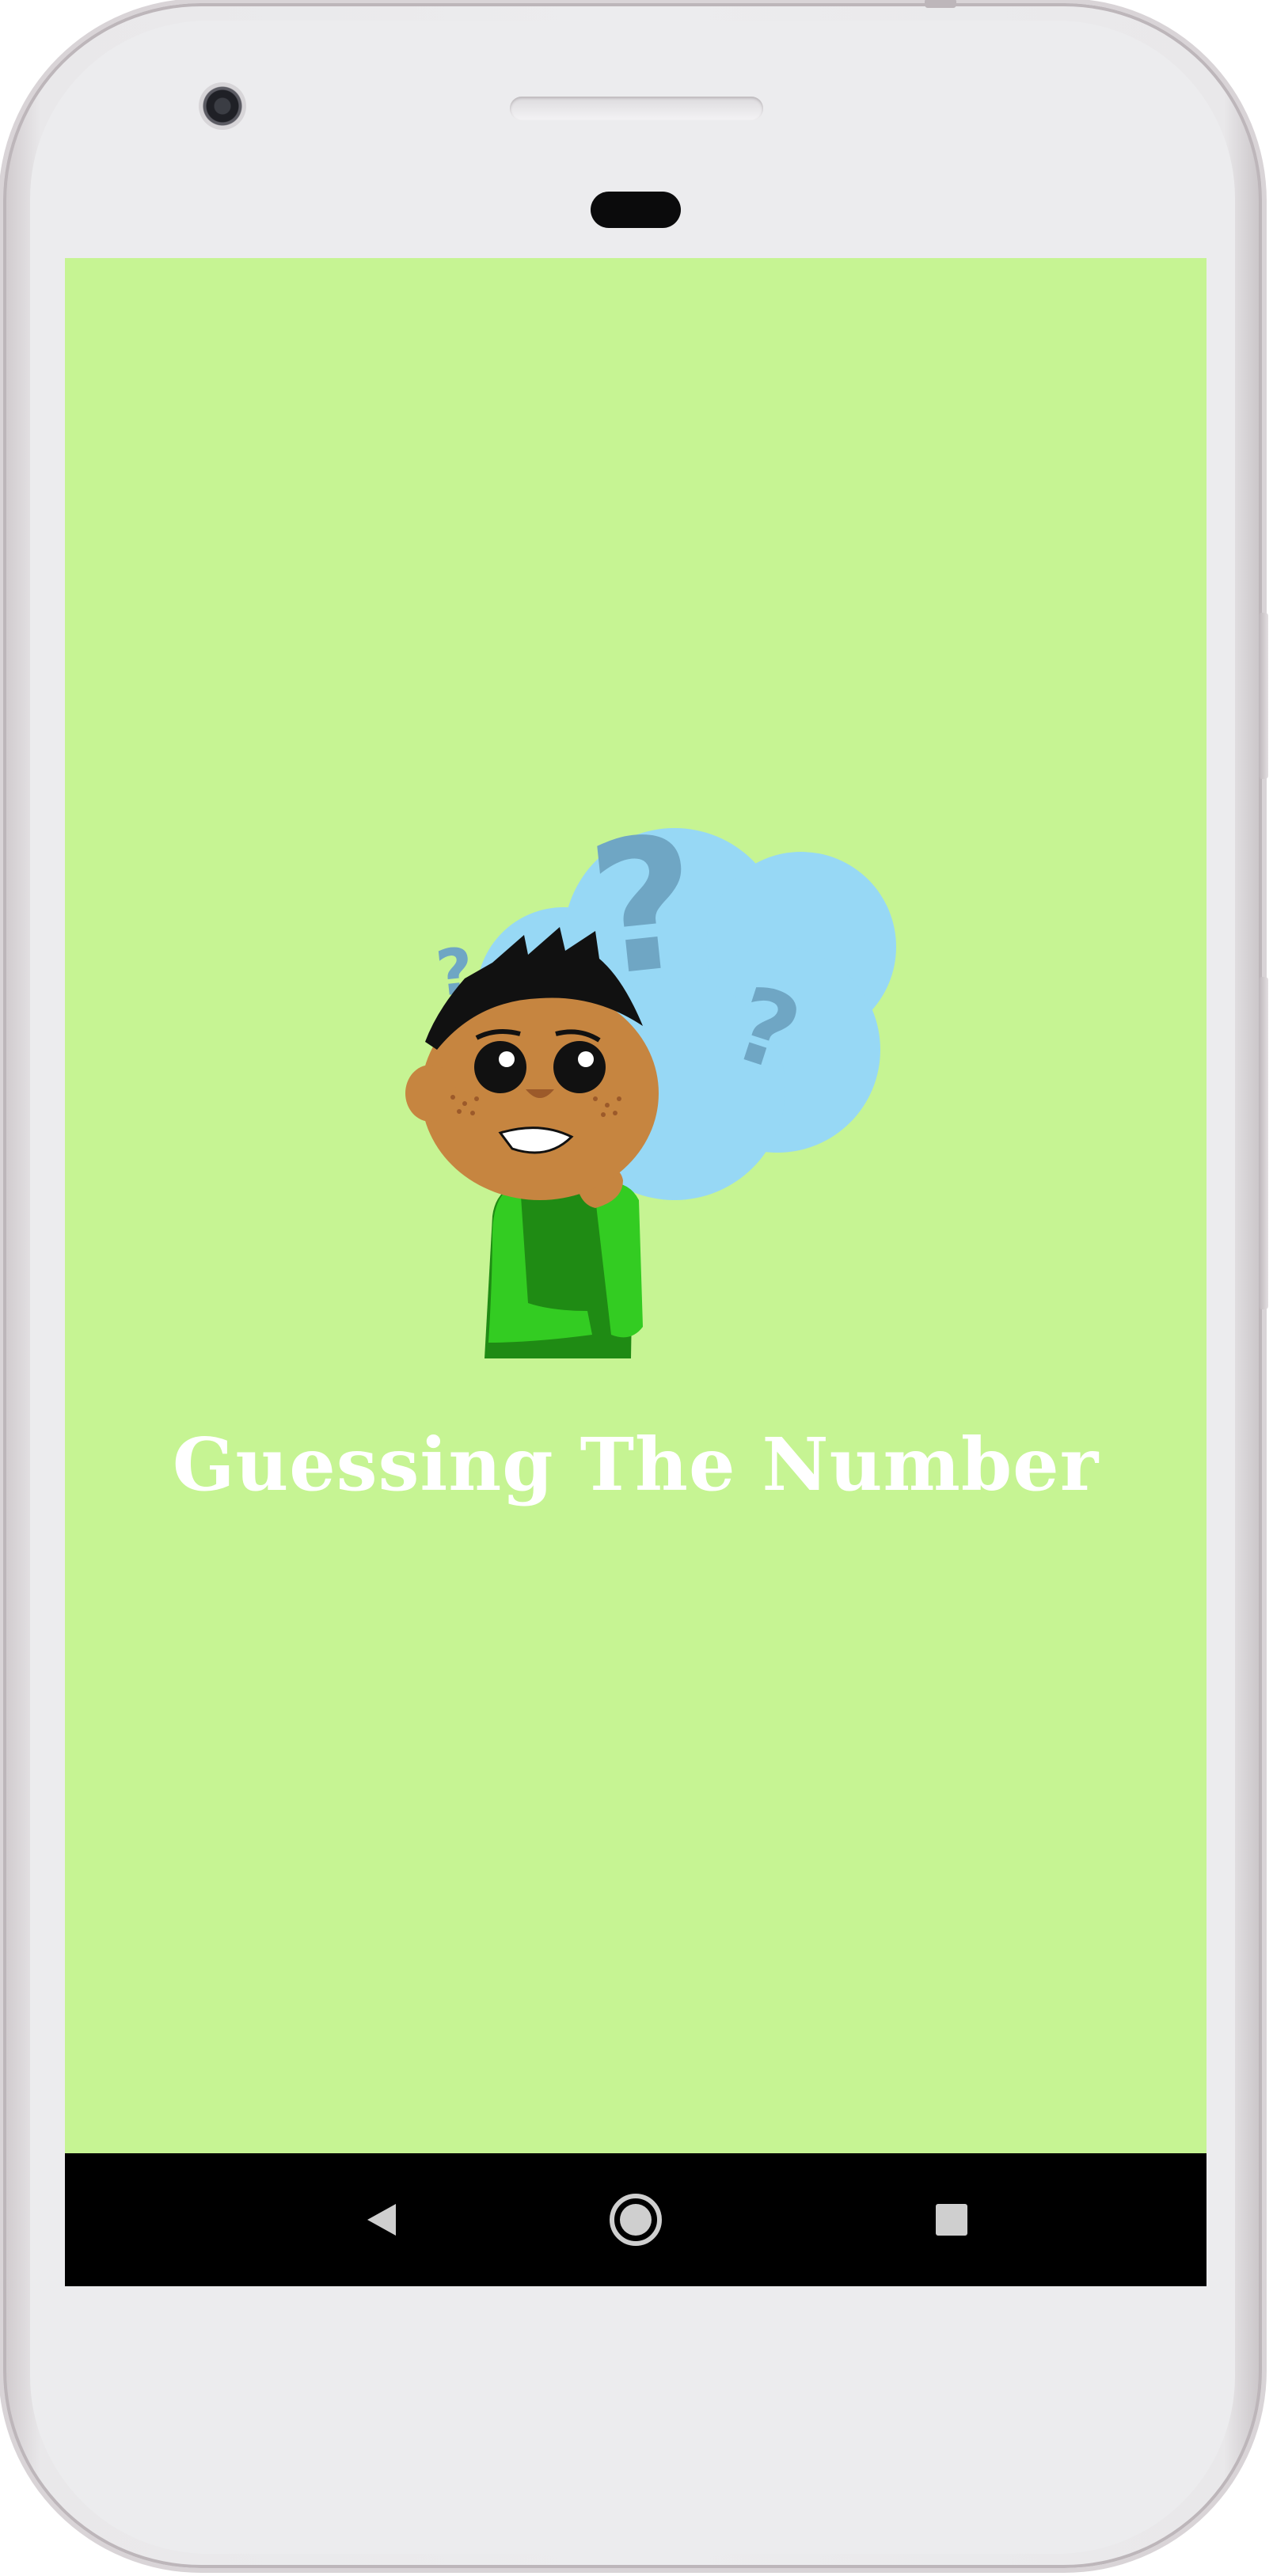 This screenshot has height=2576, width=1273. I want to click on proximity-sensor, so click(636, 210).